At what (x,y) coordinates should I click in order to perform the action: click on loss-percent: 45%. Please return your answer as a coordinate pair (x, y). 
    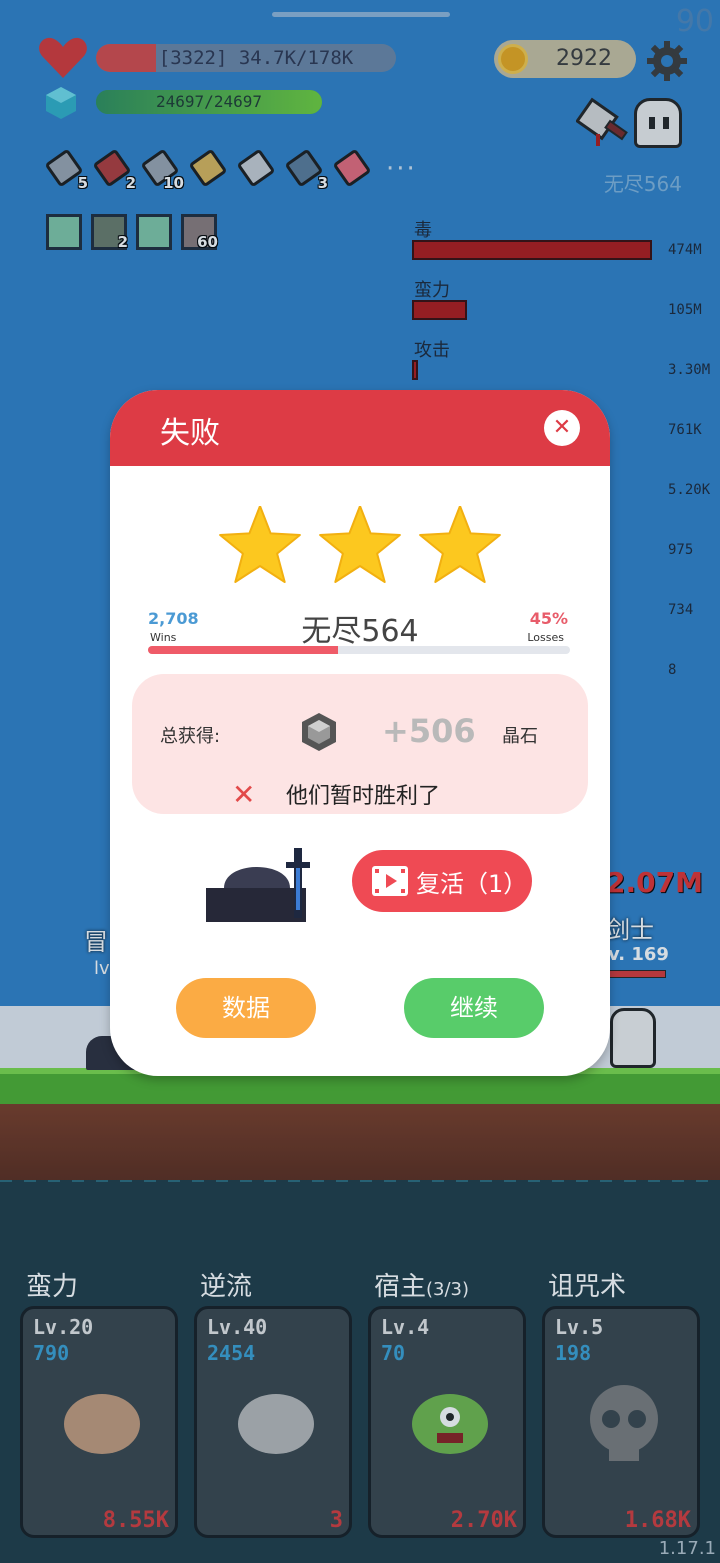
    Looking at the image, I should click on (548, 618).